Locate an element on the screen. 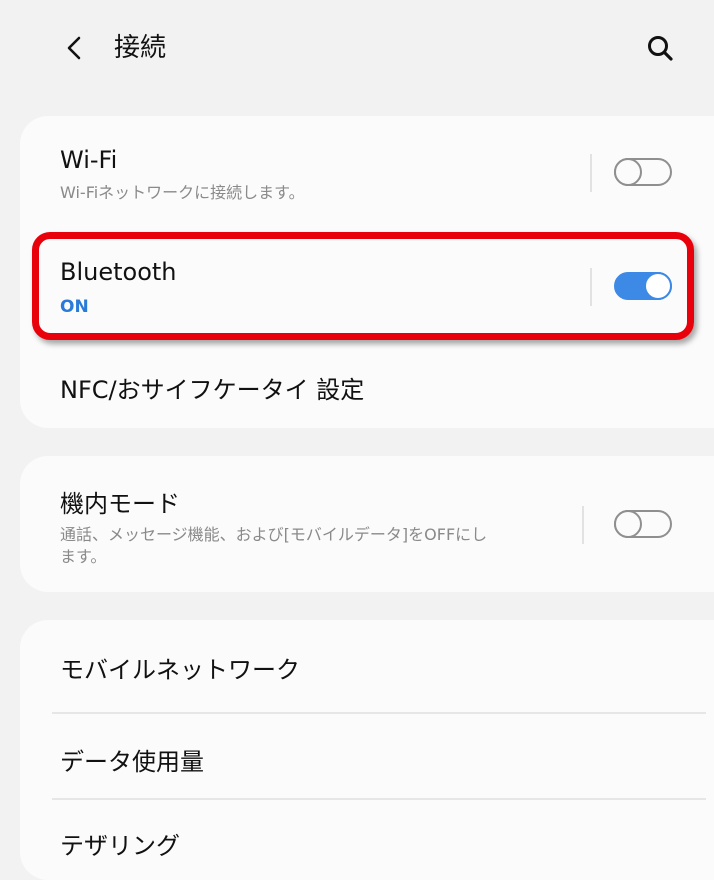 Image resolution: width=714 pixels, height=880 pixels. data-usage-title: データ使用量 is located at coordinates (132, 762).